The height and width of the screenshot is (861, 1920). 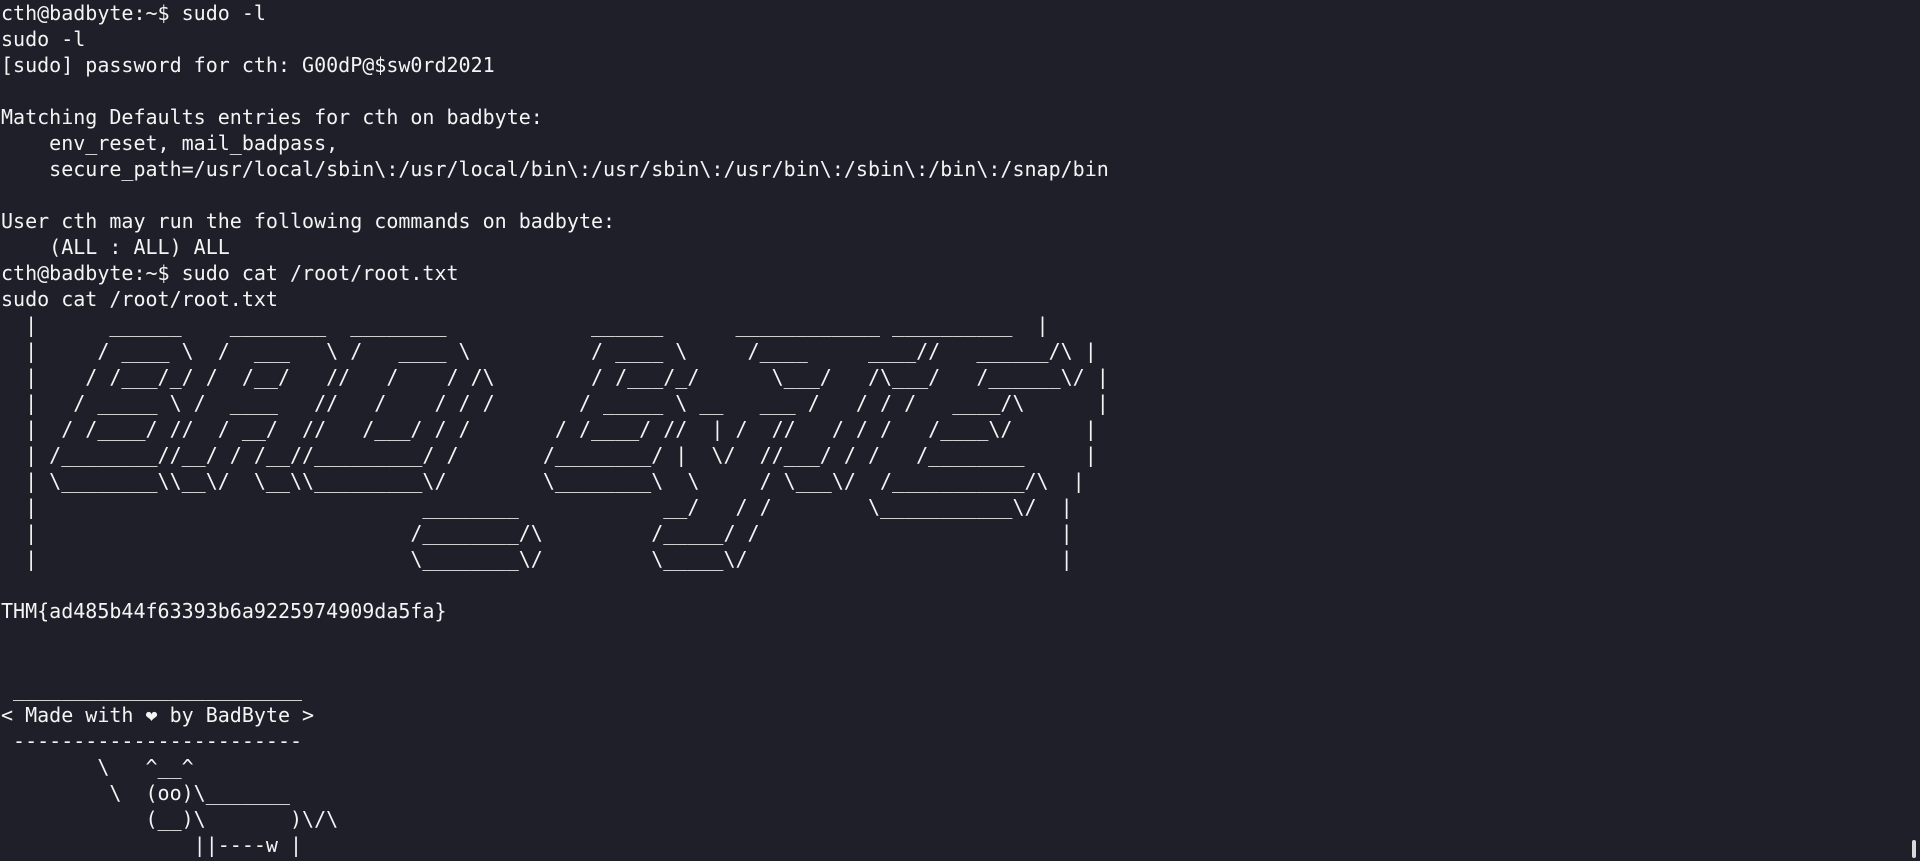 What do you see at coordinates (152, 689) in the screenshot?
I see `terminal-line: ________________________` at bounding box center [152, 689].